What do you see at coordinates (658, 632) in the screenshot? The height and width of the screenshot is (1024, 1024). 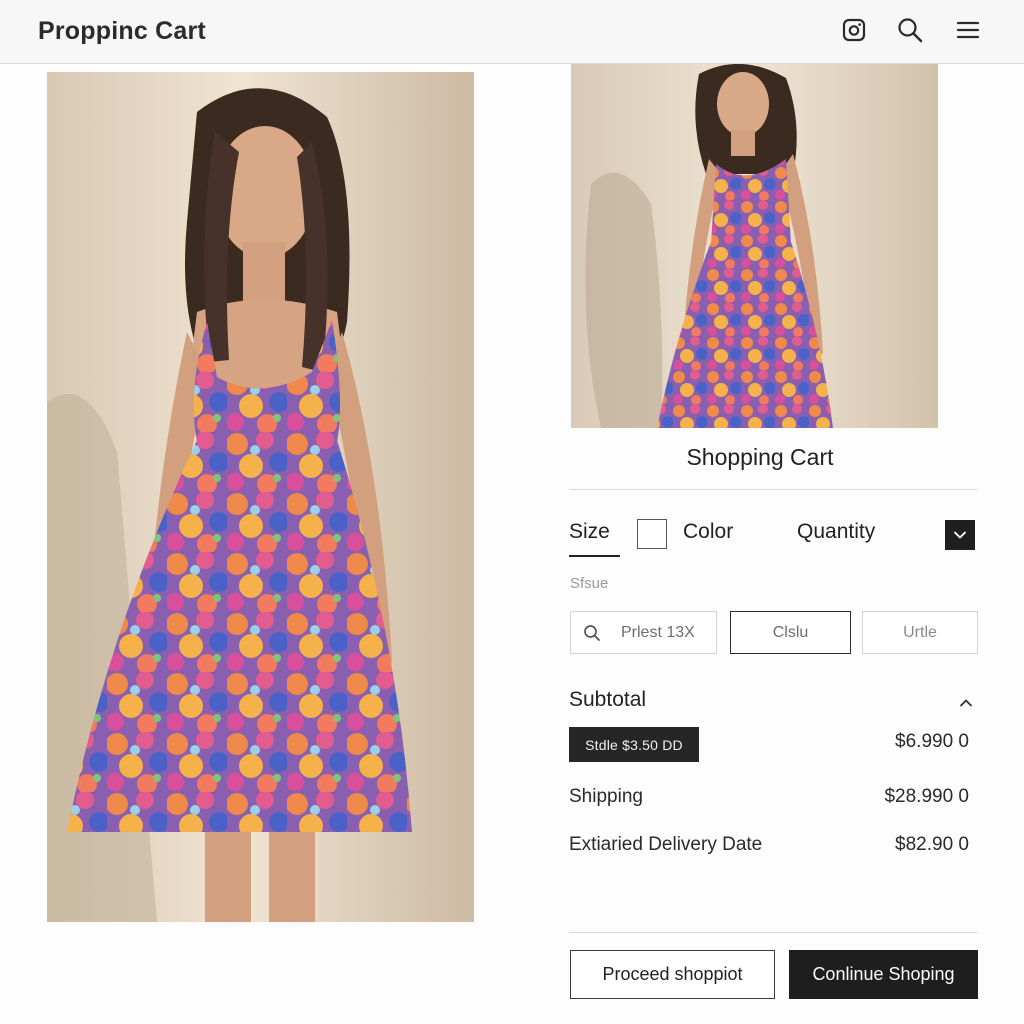 I see `size-search-value: Prlest 13X` at bounding box center [658, 632].